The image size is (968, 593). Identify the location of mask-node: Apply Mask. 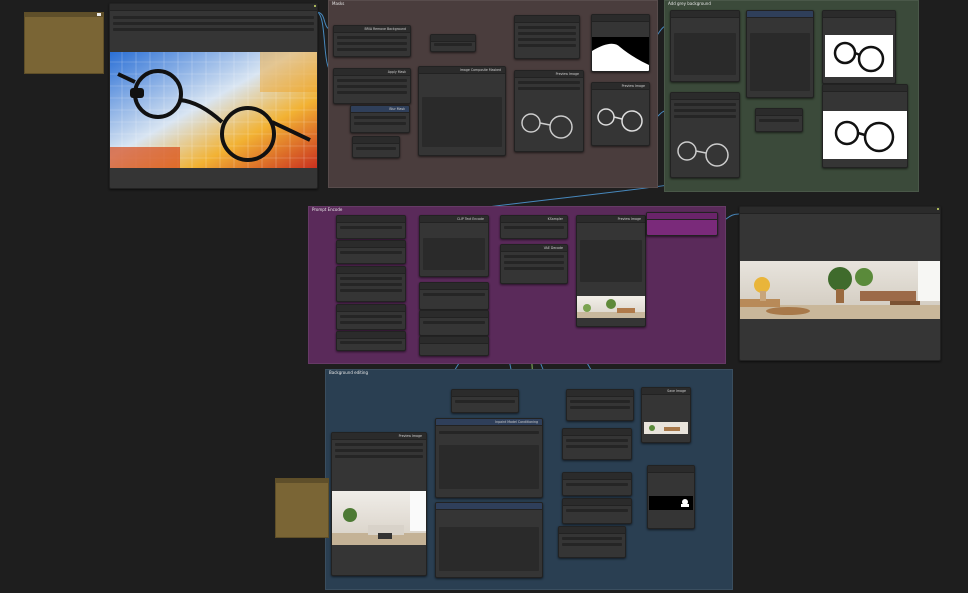
(372, 86).